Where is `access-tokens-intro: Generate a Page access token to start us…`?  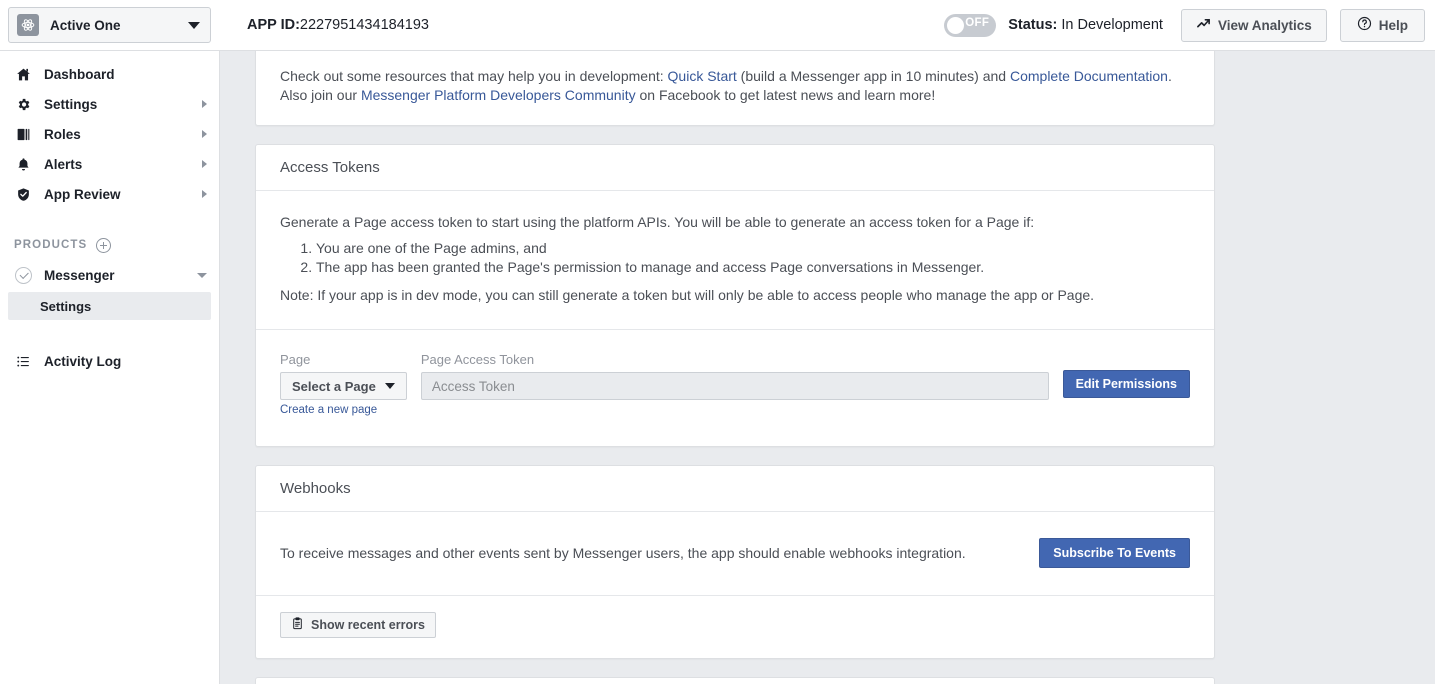 access-tokens-intro: Generate a Page access token to start us… is located at coordinates (657, 222).